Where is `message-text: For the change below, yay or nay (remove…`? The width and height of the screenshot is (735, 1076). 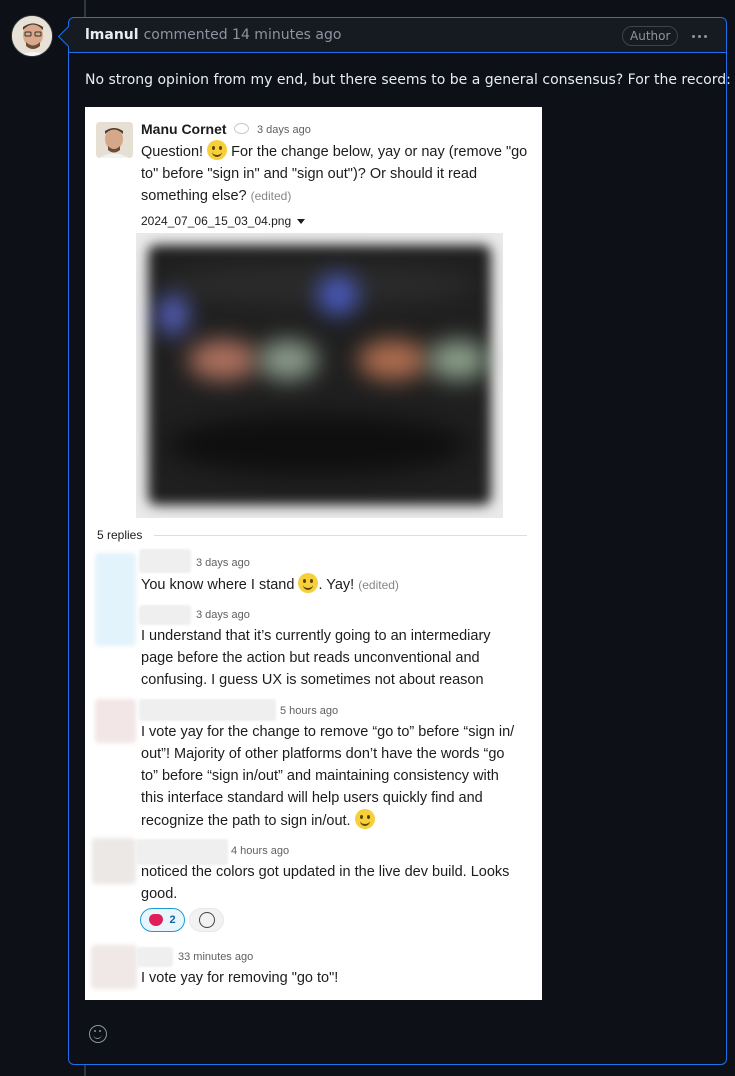
message-text: For the change below, yay or nay (remove… is located at coordinates (379, 152).